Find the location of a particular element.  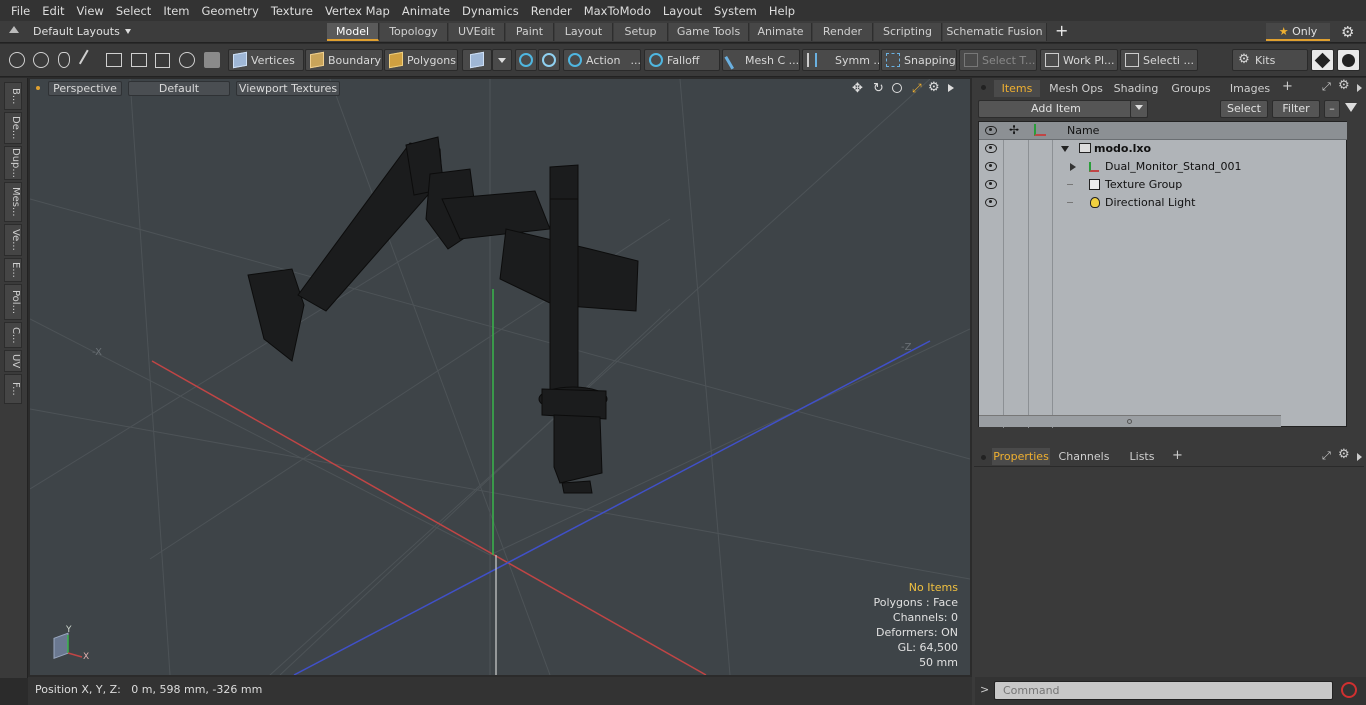

add-tab-icon: + is located at coordinates (1061, 31).